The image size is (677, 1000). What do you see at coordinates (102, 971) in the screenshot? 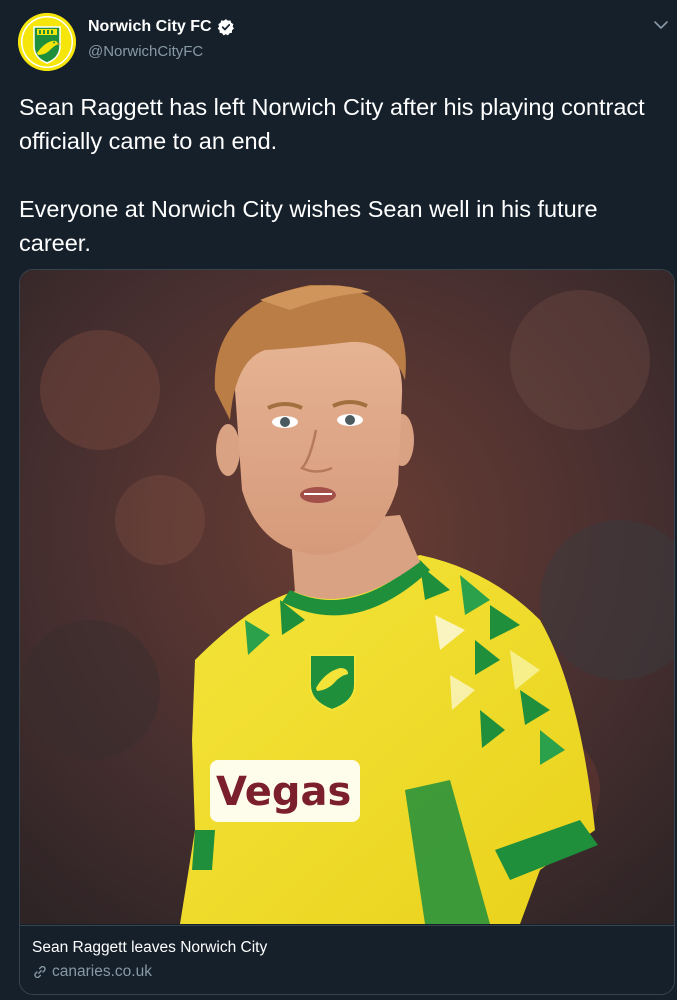
I see `card-domain-text: canaries.co.uk` at bounding box center [102, 971].